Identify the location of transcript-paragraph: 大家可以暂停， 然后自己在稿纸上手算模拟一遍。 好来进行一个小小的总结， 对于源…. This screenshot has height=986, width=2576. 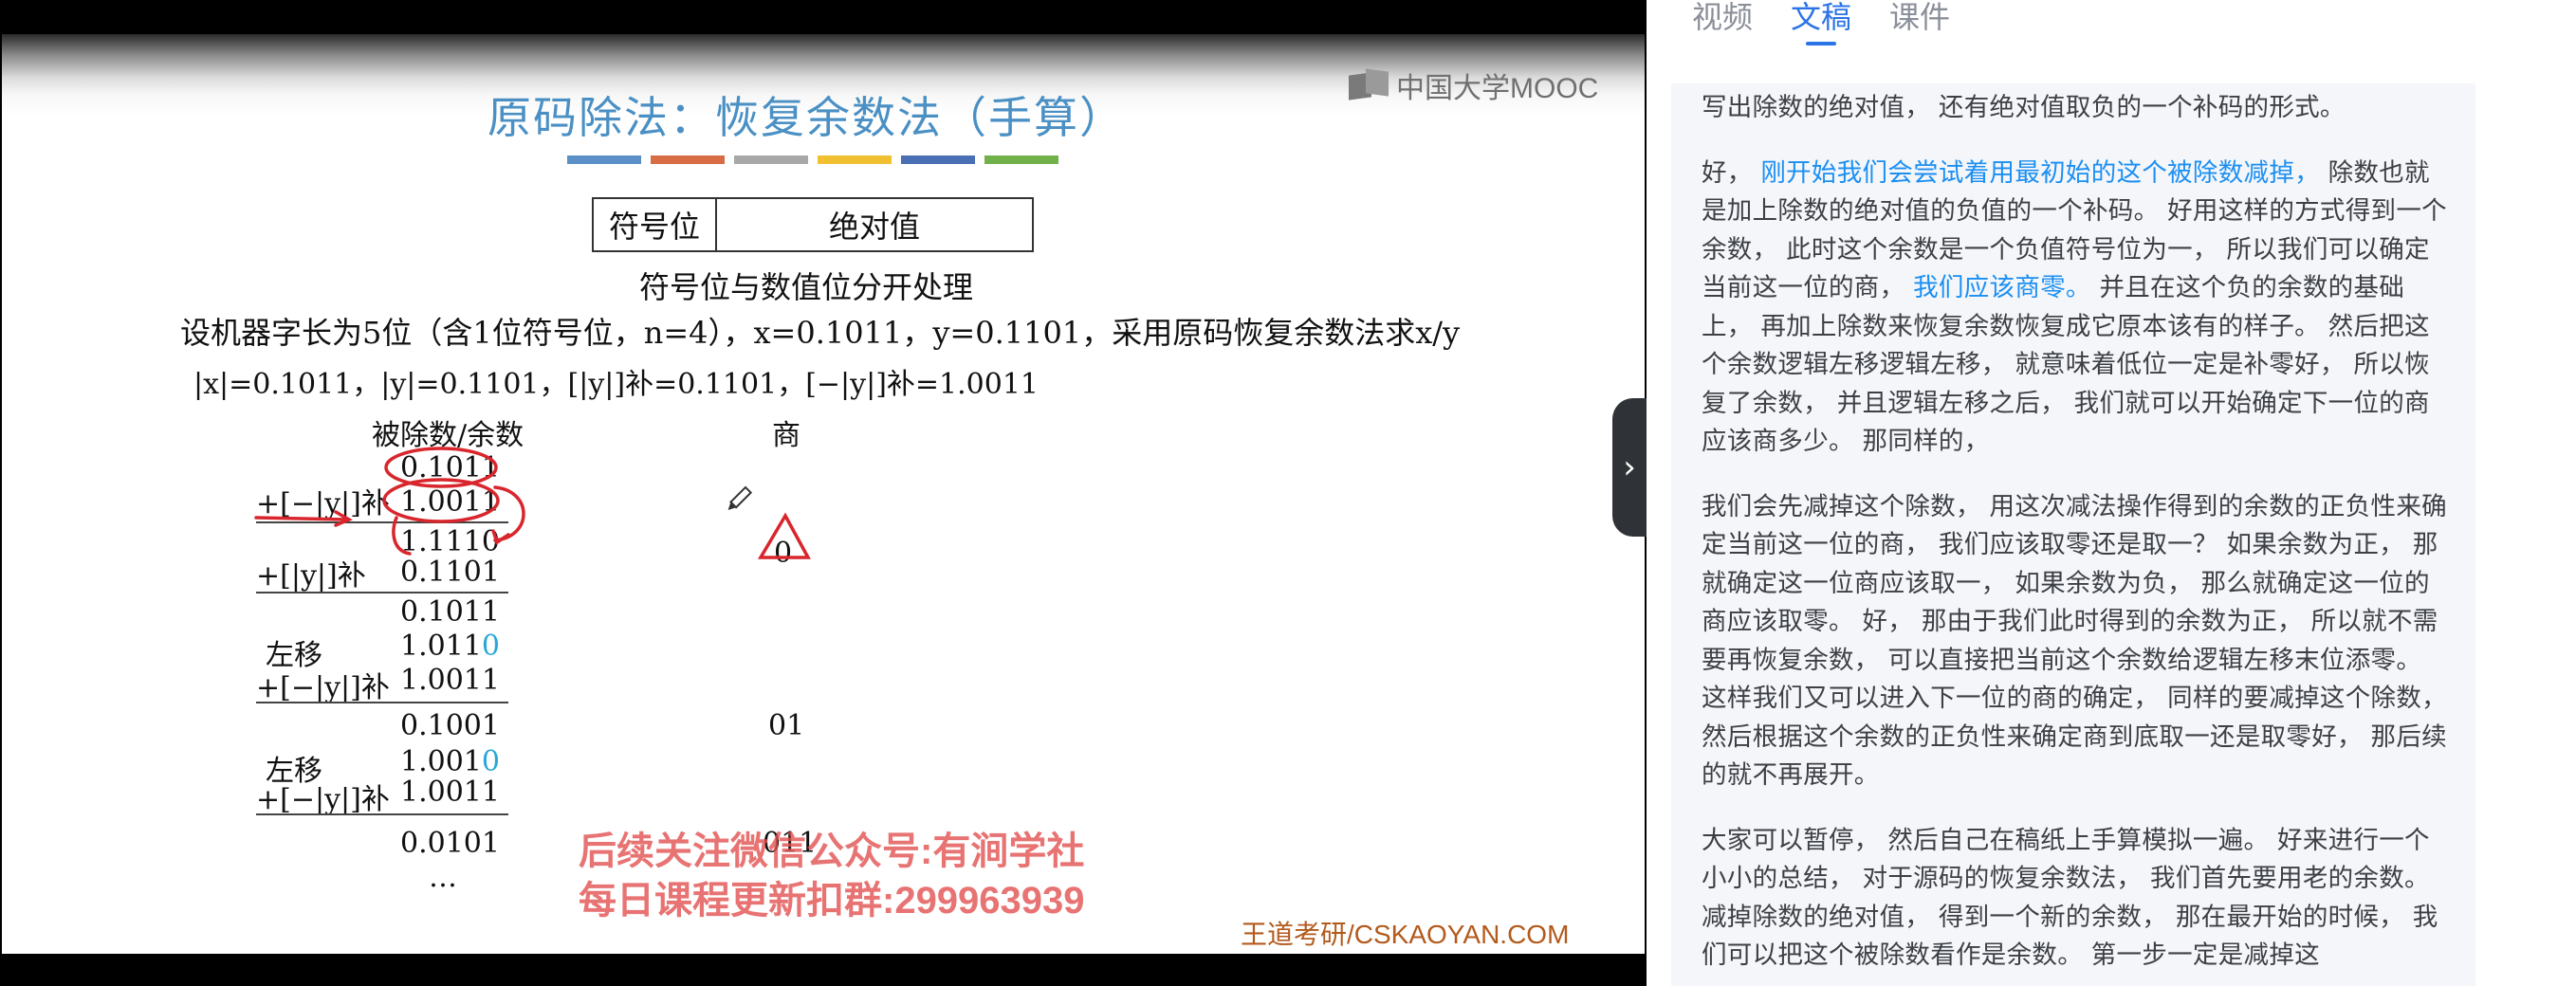
(2070, 898).